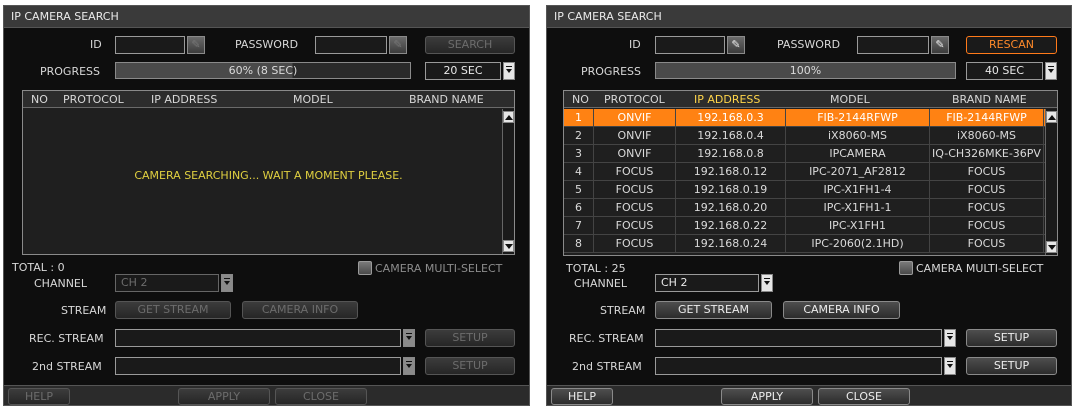  I want to click on timeout-select: 40 SEC, so click(1004, 71).